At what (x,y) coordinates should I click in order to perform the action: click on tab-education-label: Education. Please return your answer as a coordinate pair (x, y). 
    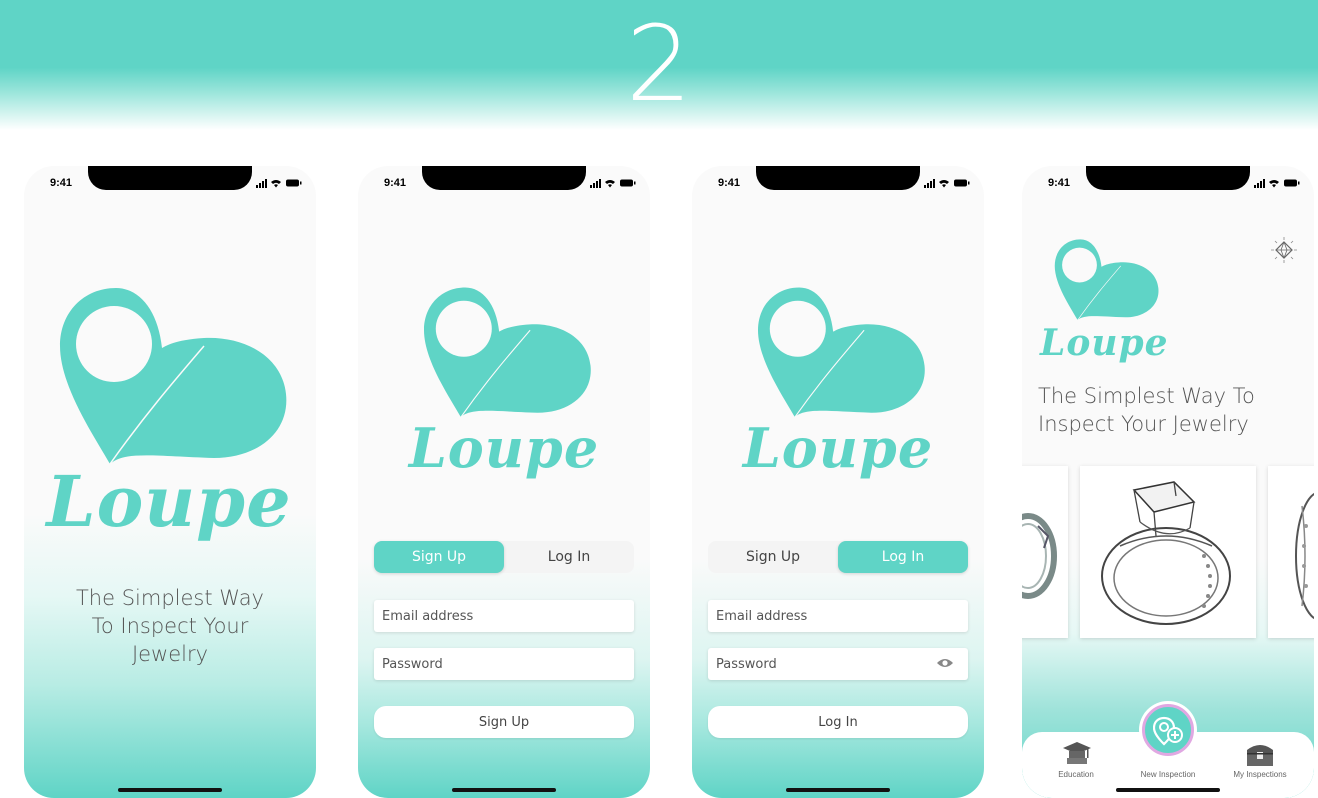
    Looking at the image, I should click on (1076, 774).